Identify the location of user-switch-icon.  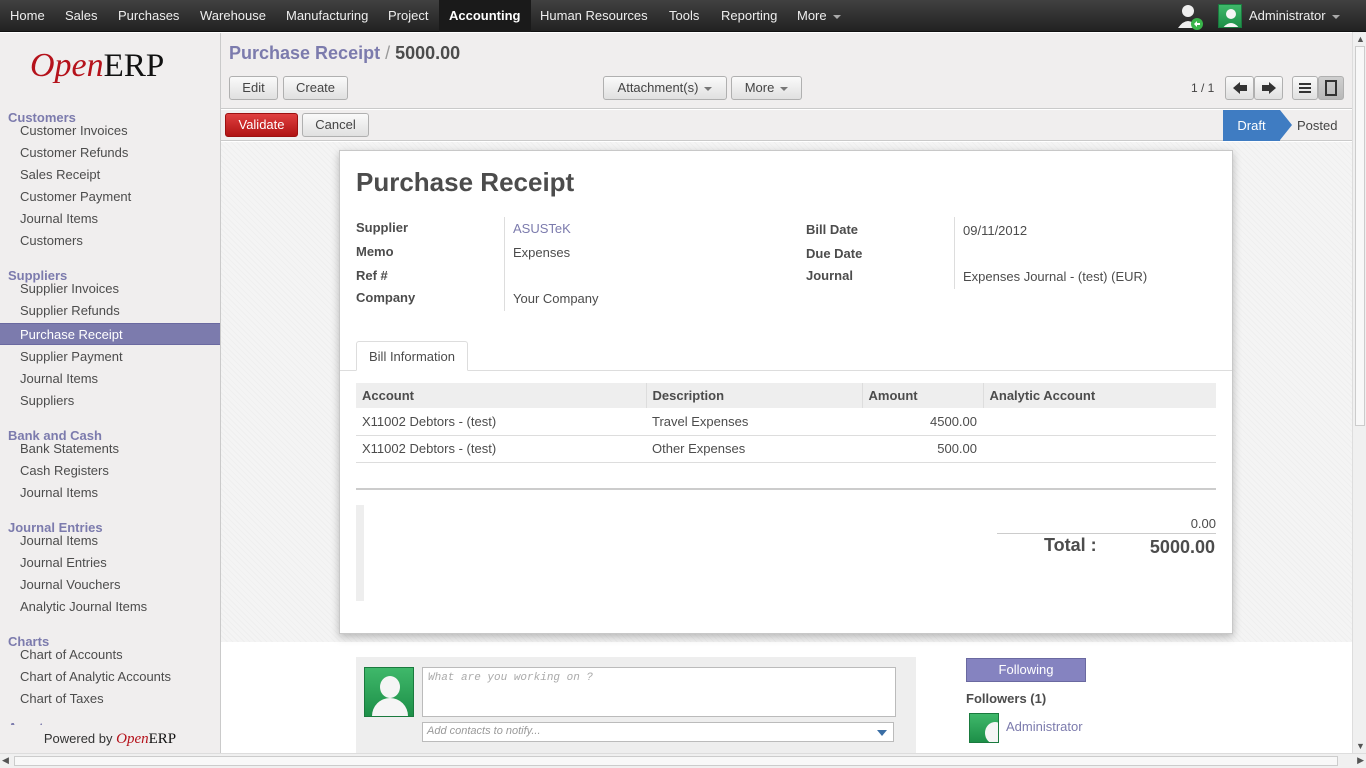
(1190, 16).